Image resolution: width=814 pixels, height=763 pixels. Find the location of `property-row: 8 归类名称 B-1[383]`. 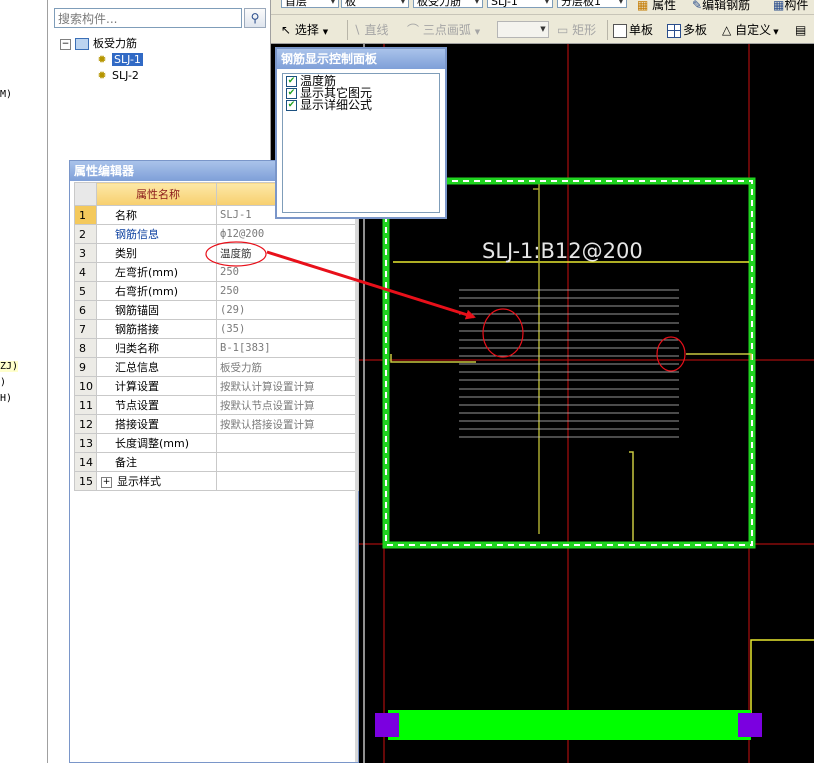

property-row: 8 归类名称 B-1[383] is located at coordinates (216, 348).